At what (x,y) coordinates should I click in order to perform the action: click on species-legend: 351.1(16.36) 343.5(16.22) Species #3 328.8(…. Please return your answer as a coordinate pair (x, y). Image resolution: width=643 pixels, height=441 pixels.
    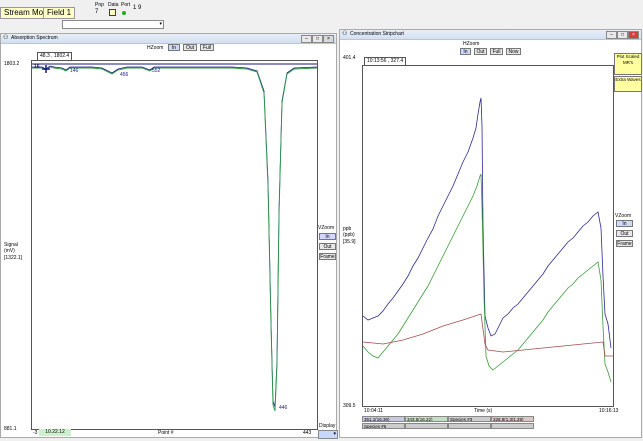
    Looking at the image, I should click on (448, 423).